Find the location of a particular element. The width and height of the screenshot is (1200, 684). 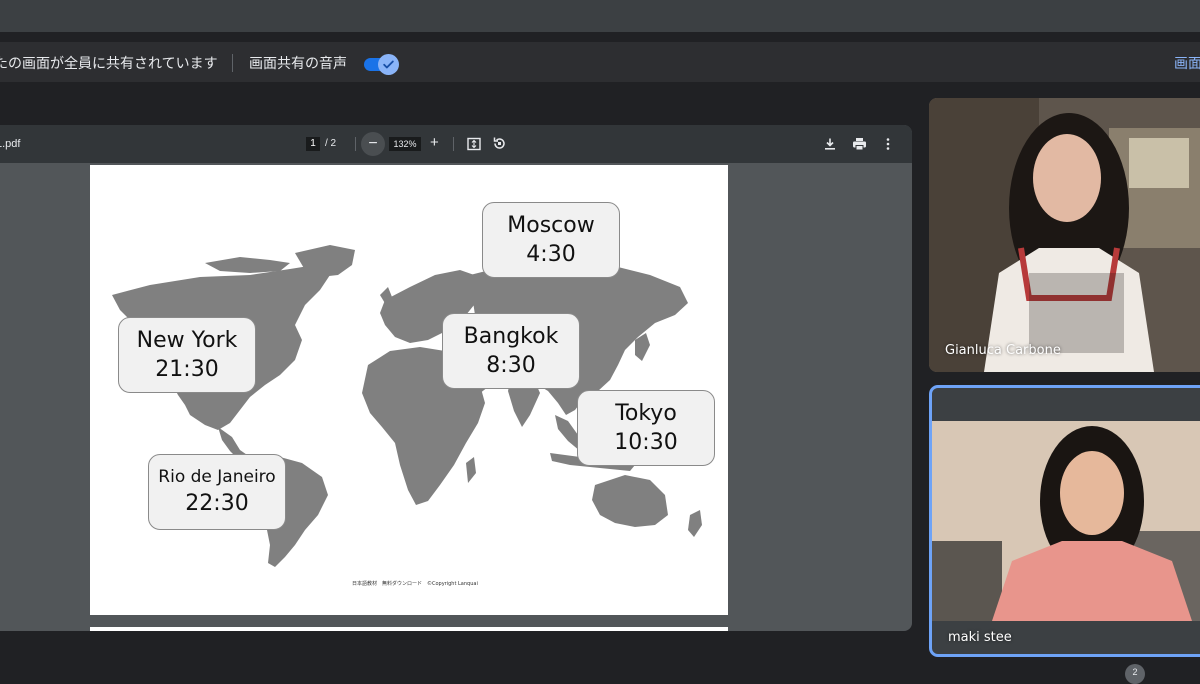

window-top-strip is located at coordinates (600, 16).